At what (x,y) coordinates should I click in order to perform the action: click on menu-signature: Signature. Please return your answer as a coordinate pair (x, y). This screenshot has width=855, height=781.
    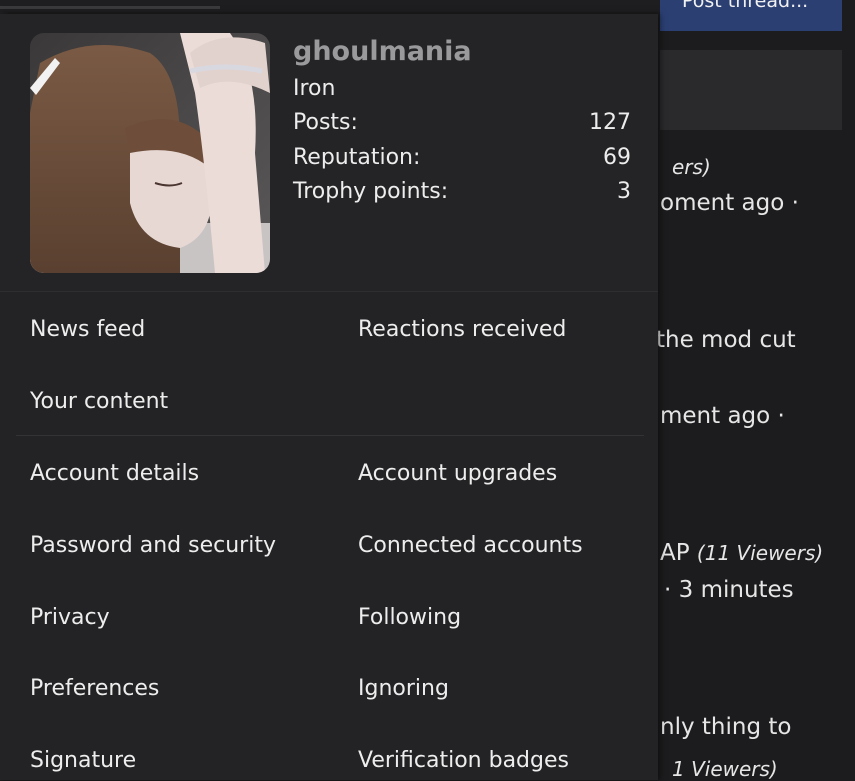
    Looking at the image, I should click on (83, 760).